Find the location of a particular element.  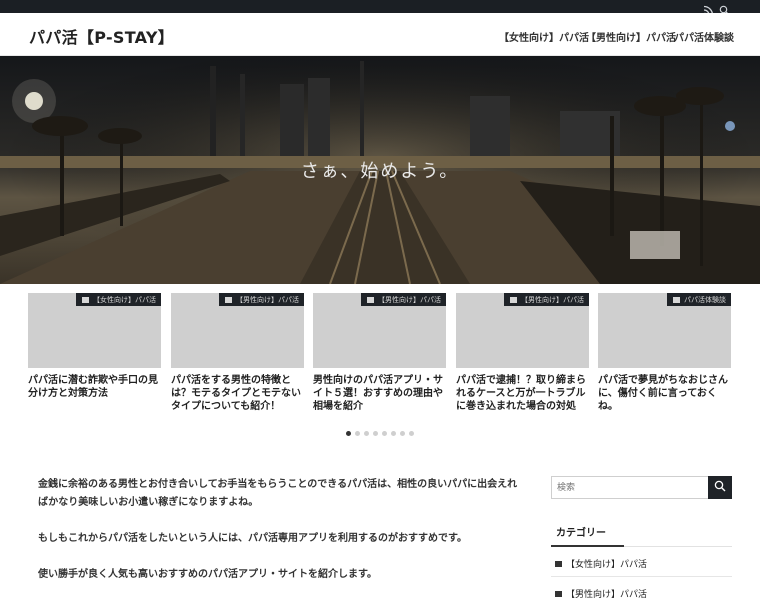

post-title: 男性向けのパパ活アプリ・サイト５選！おすすめの理由や相場を紹介 is located at coordinates (379, 393).